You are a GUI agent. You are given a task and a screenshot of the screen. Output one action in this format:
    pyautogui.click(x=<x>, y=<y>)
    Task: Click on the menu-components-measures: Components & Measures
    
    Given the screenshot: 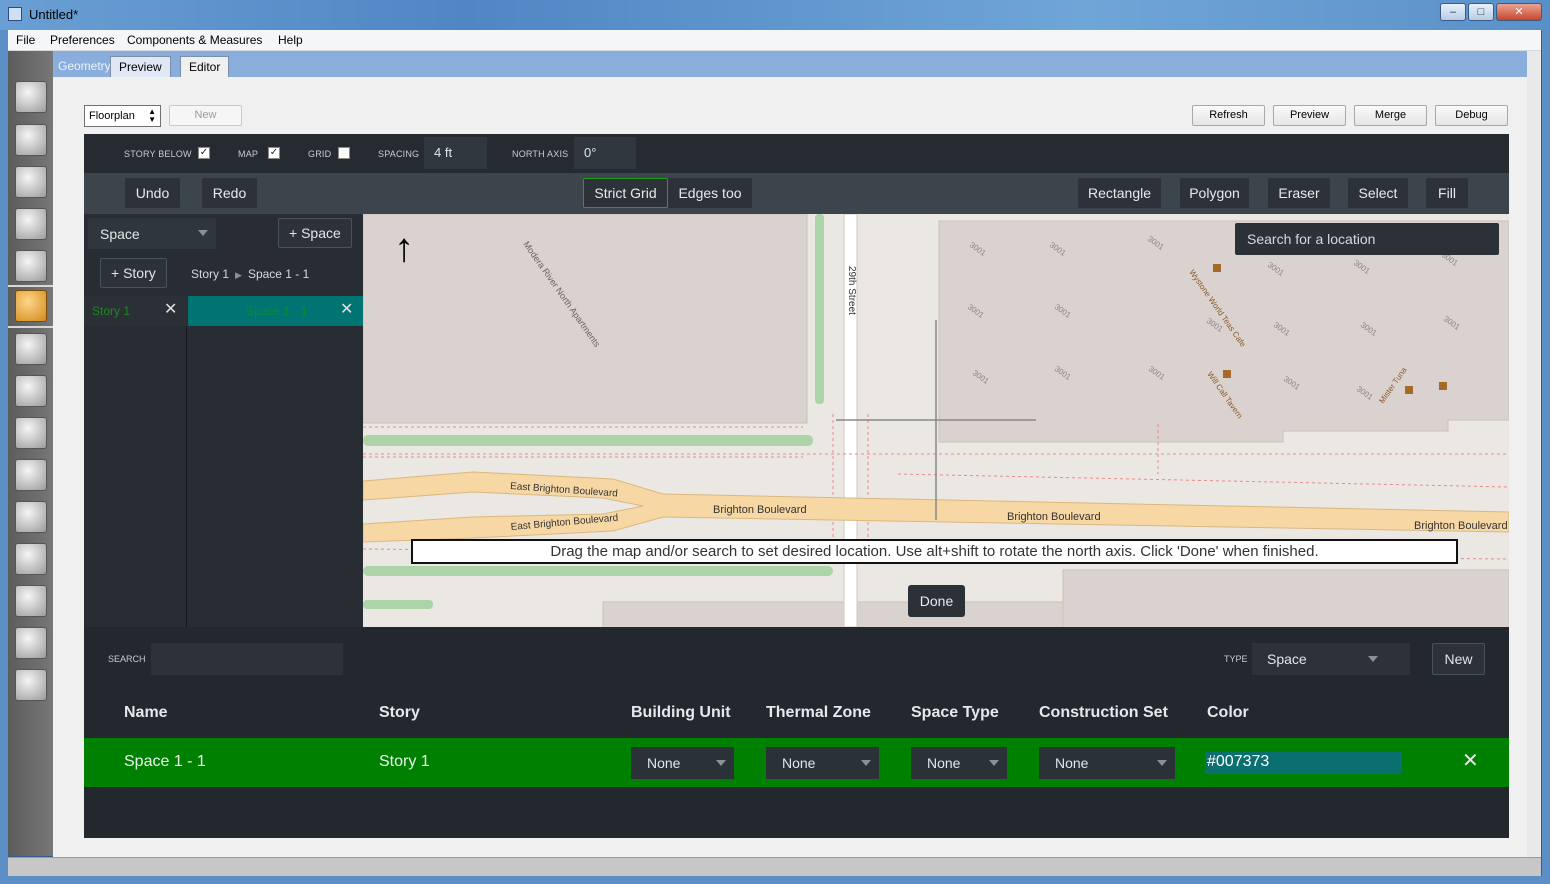 What is the action you would take?
    pyautogui.click(x=194, y=40)
    